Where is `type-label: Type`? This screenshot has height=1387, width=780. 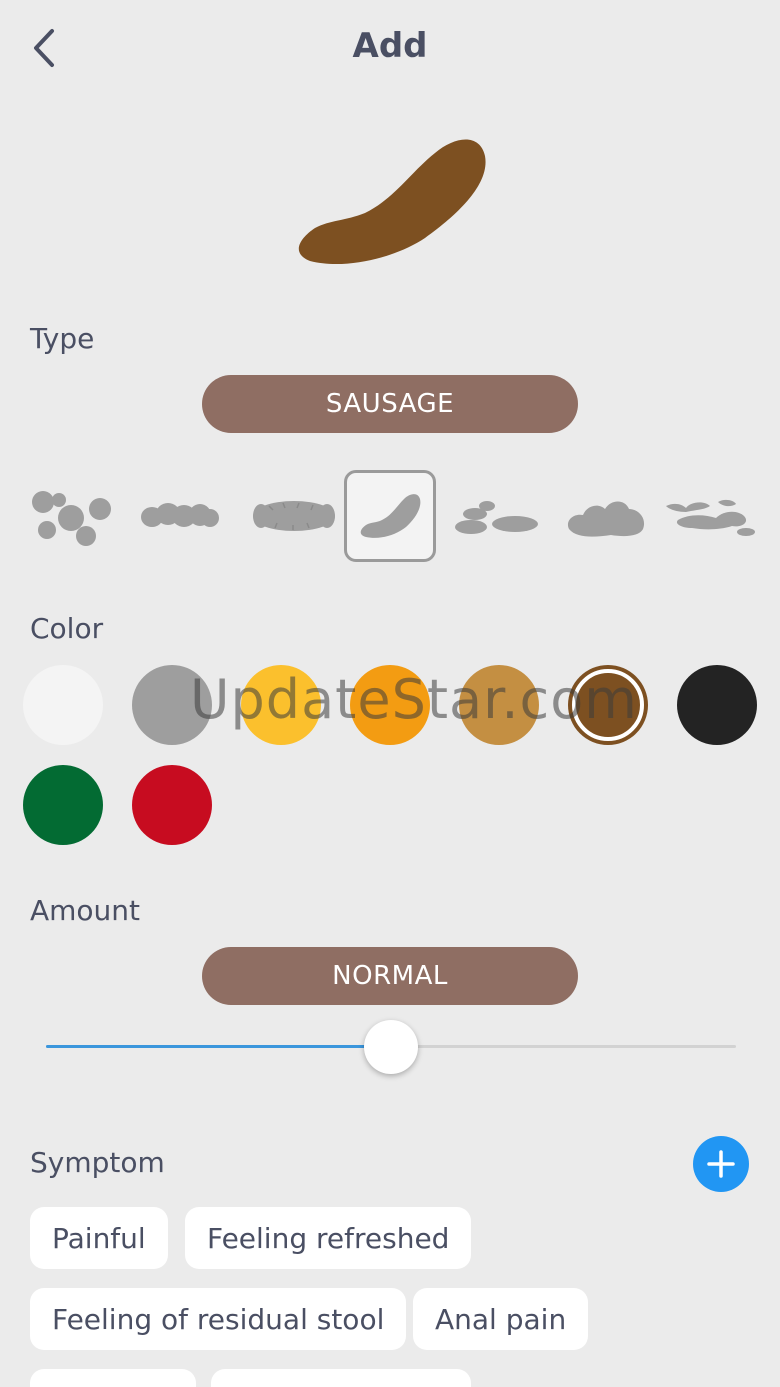 type-label: Type is located at coordinates (62, 338).